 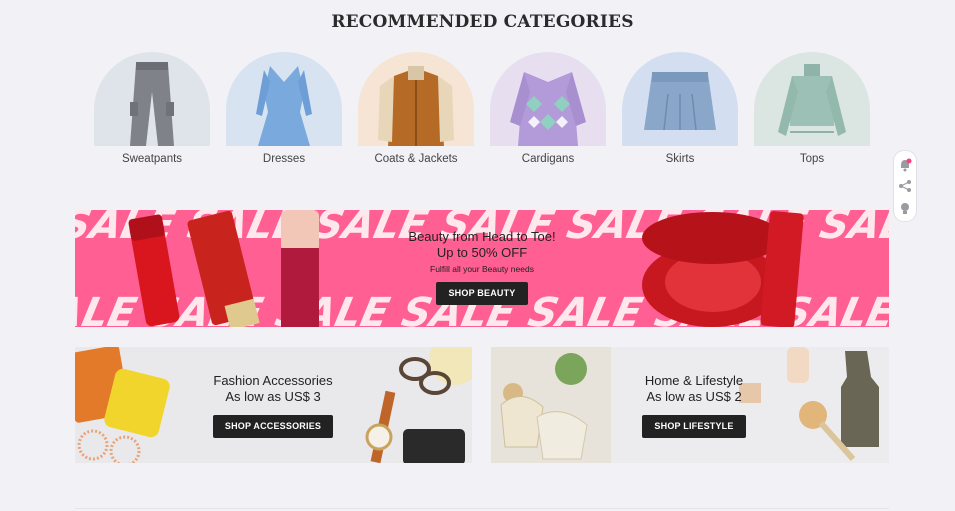 I want to click on shop-accessories-button: SHOP ACCESSORIES, so click(x=273, y=426).